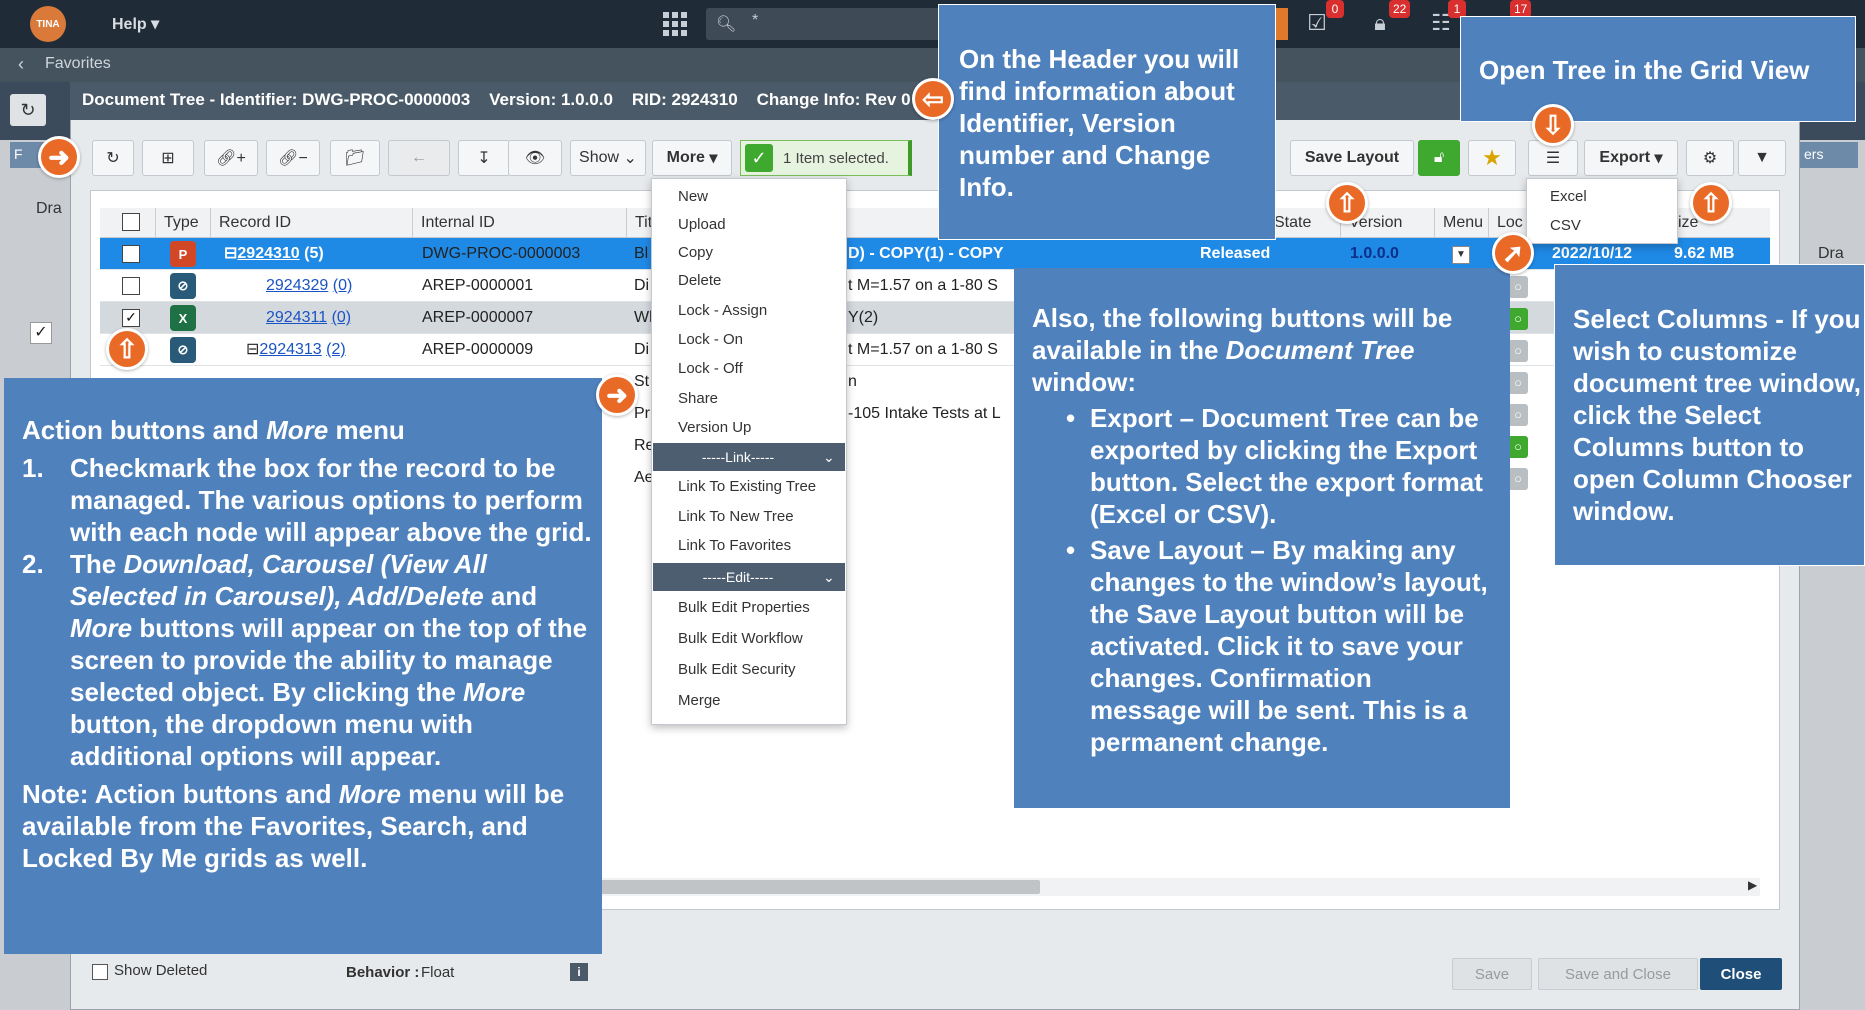 This screenshot has width=1865, height=1010. I want to click on title-cell-end: t M=1.57 on a 1-80 S, so click(923, 285).